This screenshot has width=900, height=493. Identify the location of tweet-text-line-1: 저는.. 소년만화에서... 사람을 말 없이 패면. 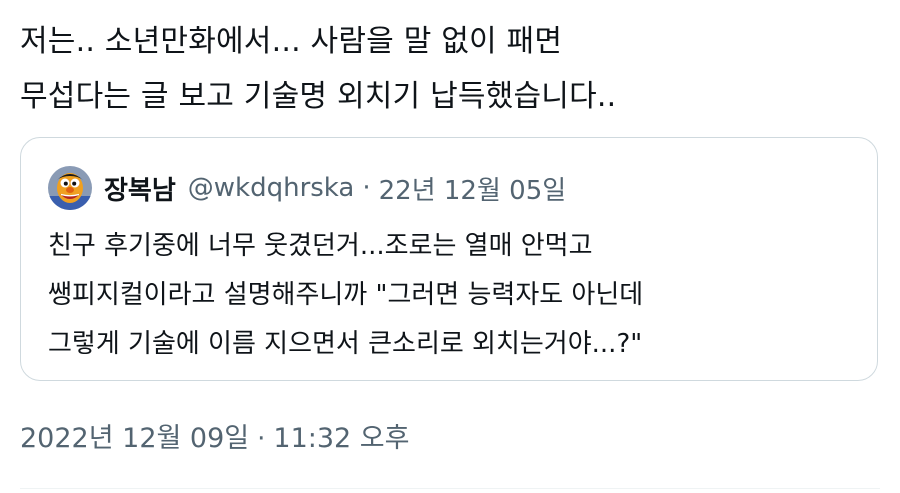
(291, 41).